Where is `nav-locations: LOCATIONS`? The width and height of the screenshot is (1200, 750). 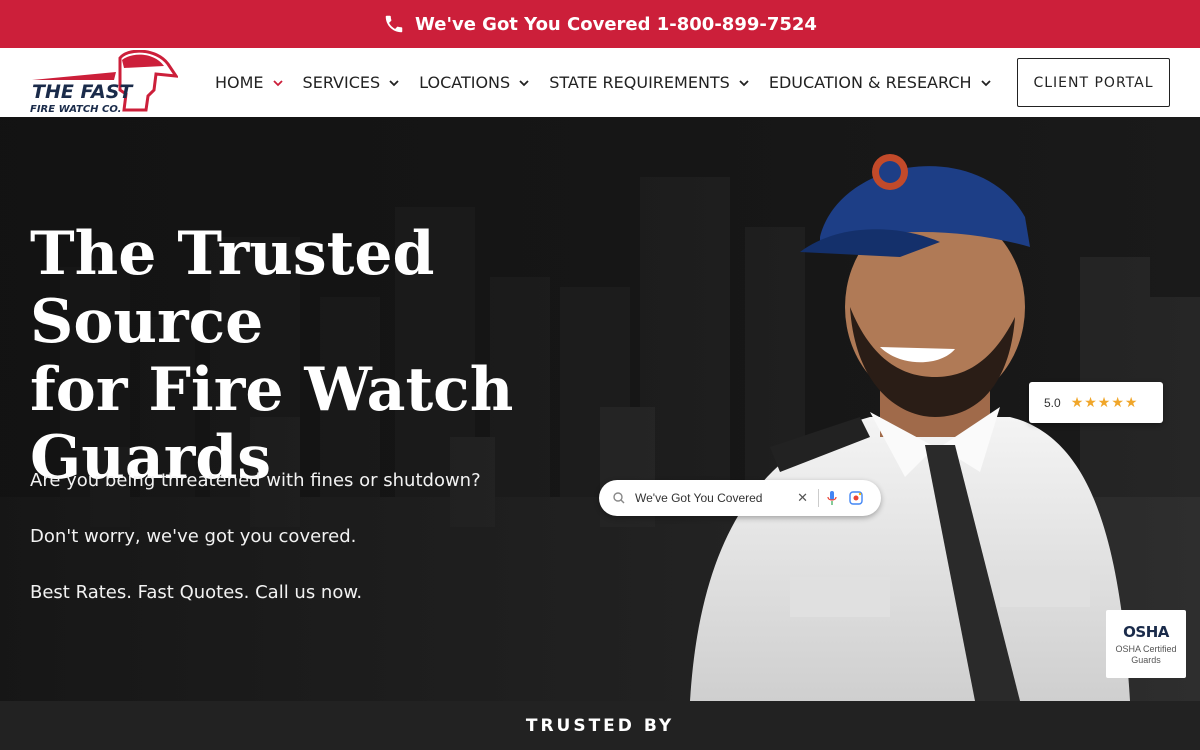
nav-locations: LOCATIONS is located at coordinates (474, 82).